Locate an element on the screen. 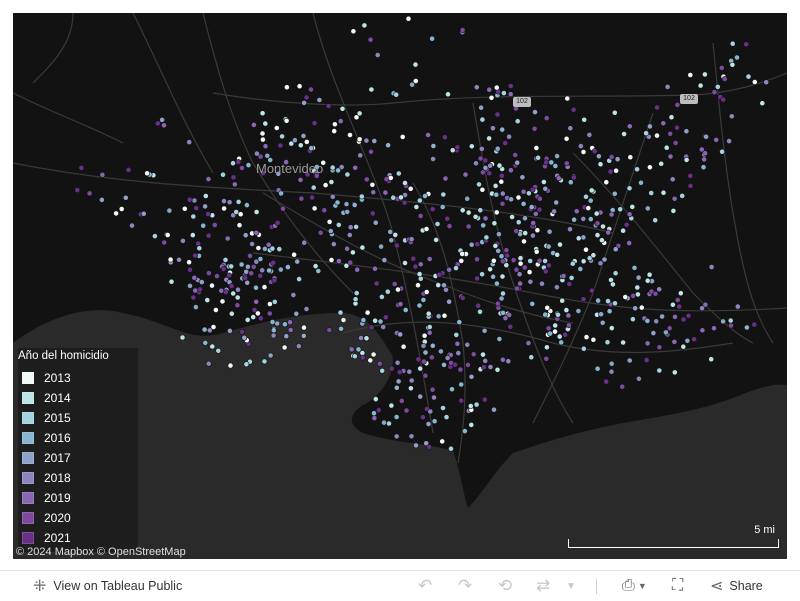  legend-item: 2021 is located at coordinates (78, 538).